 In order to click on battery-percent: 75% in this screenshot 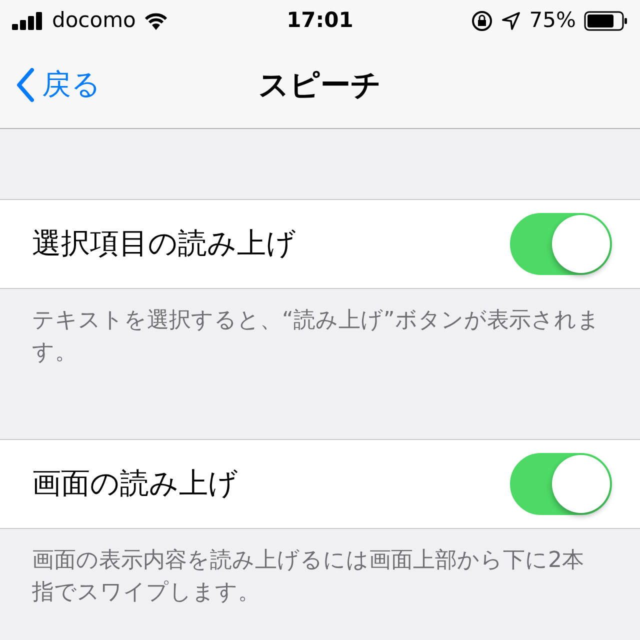, I will do `click(552, 20)`.